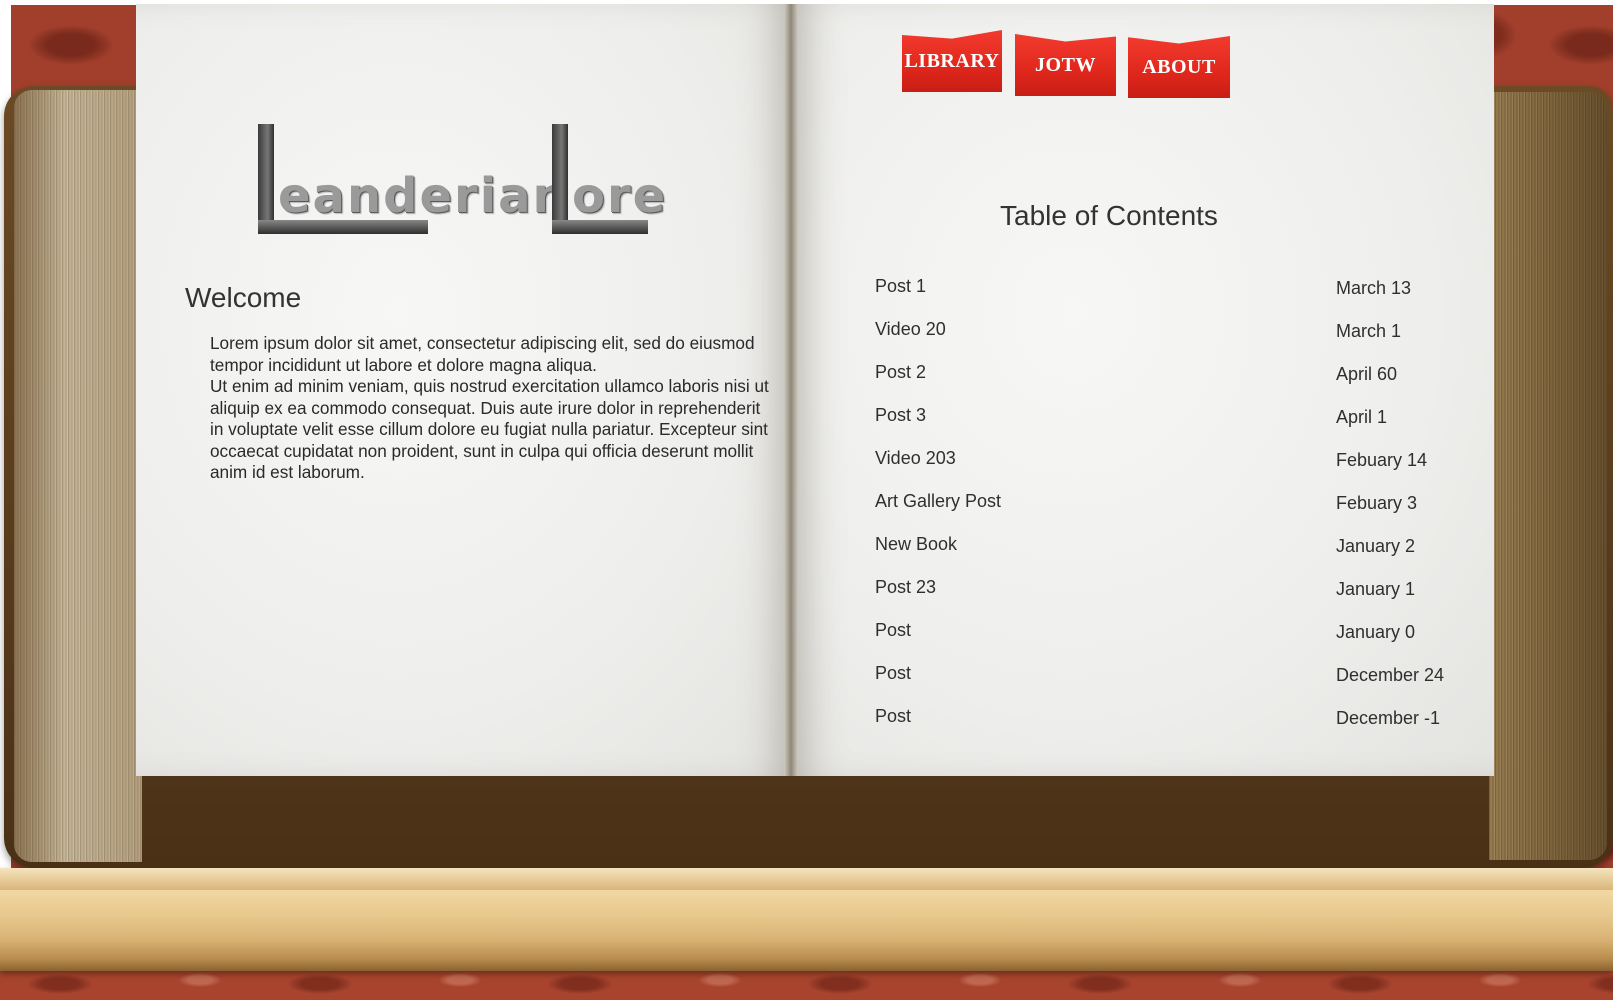 This screenshot has width=1613, height=1000. Describe the element at coordinates (1367, 374) in the screenshot. I see `toc-entry-date: April 60` at that location.